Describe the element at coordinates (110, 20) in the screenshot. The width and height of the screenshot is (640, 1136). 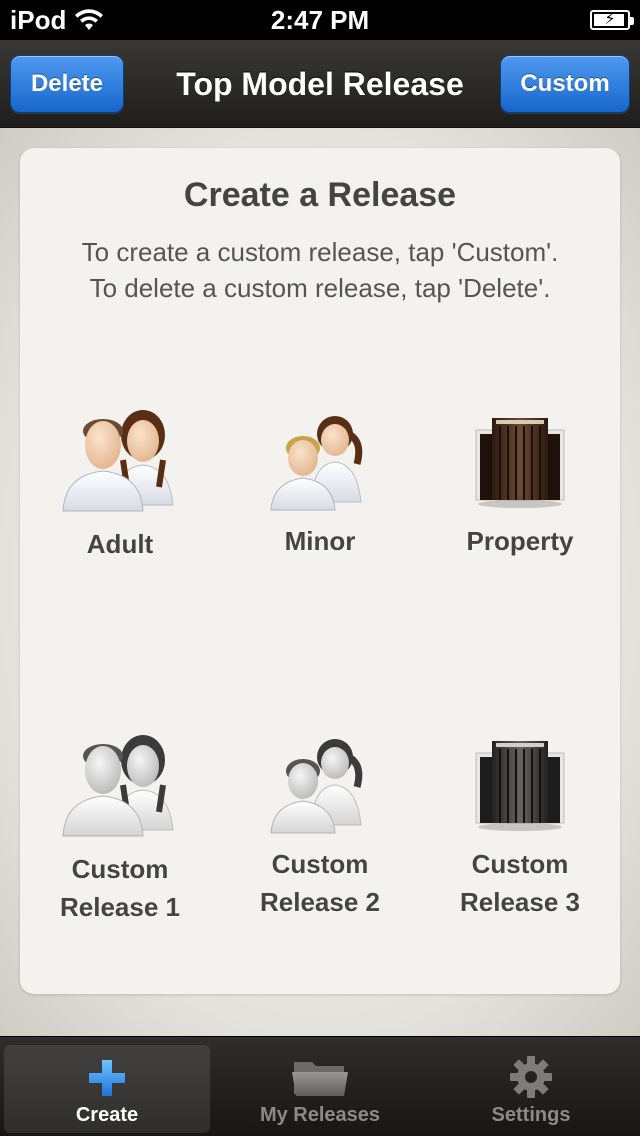
I see `status-left: iPod` at that location.